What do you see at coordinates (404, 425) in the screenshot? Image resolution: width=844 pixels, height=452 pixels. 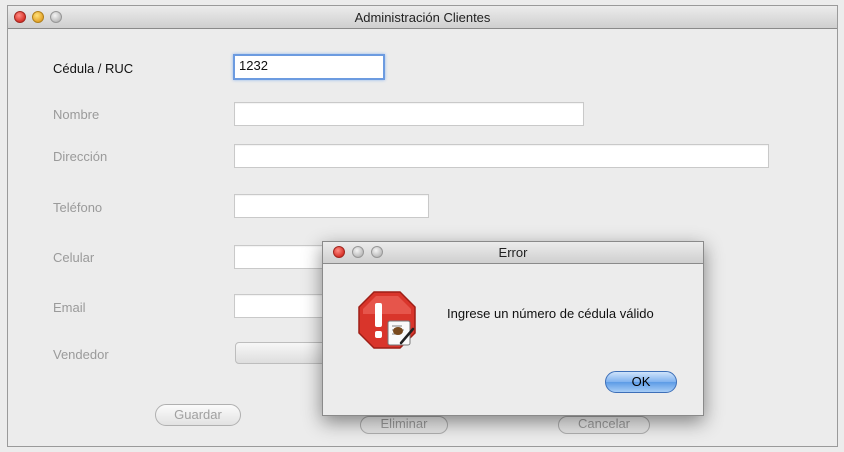 I see `eliminar-button: Eliminar` at bounding box center [404, 425].